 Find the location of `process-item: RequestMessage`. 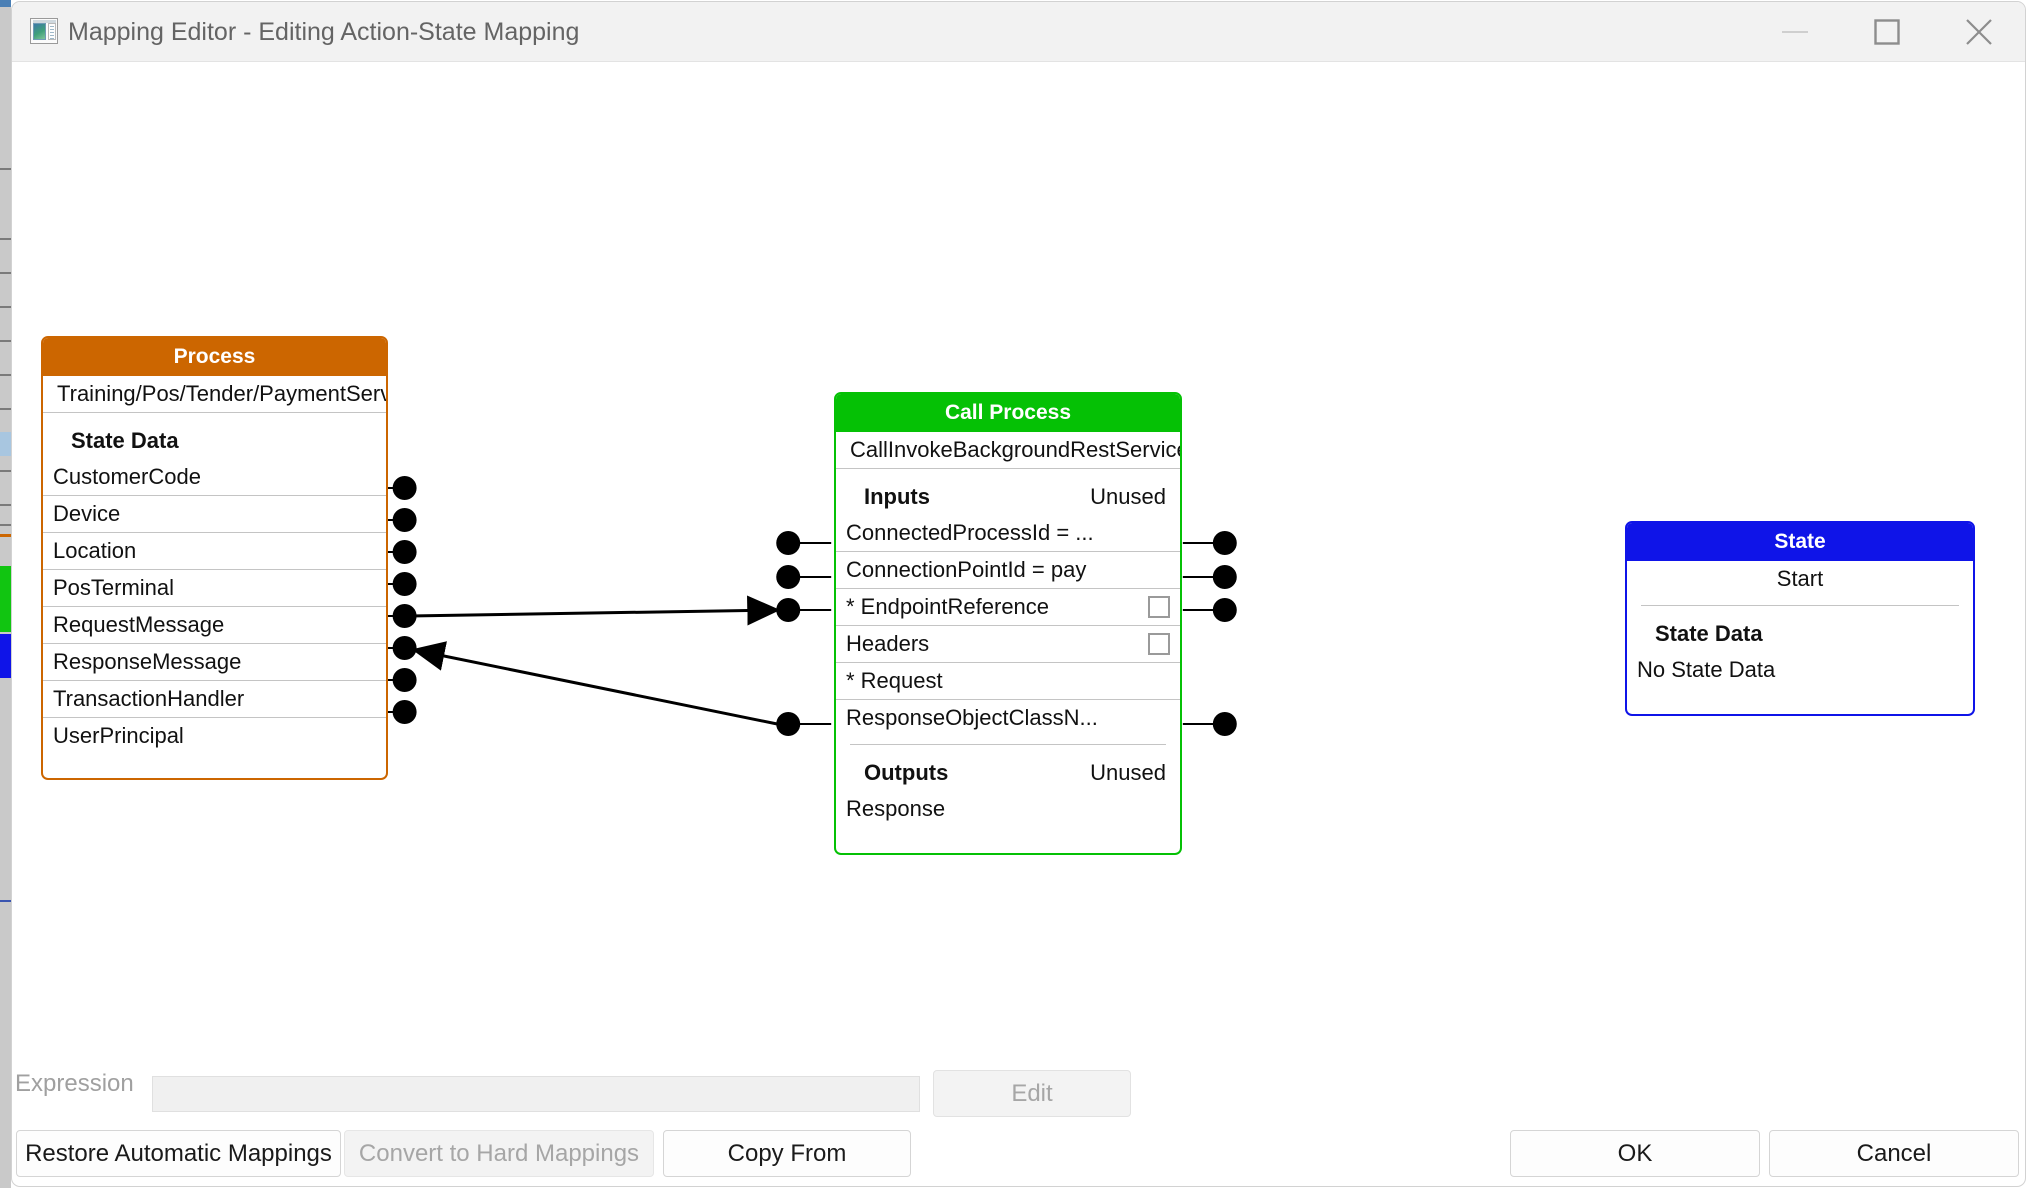

process-item: RequestMessage is located at coordinates (214, 625).